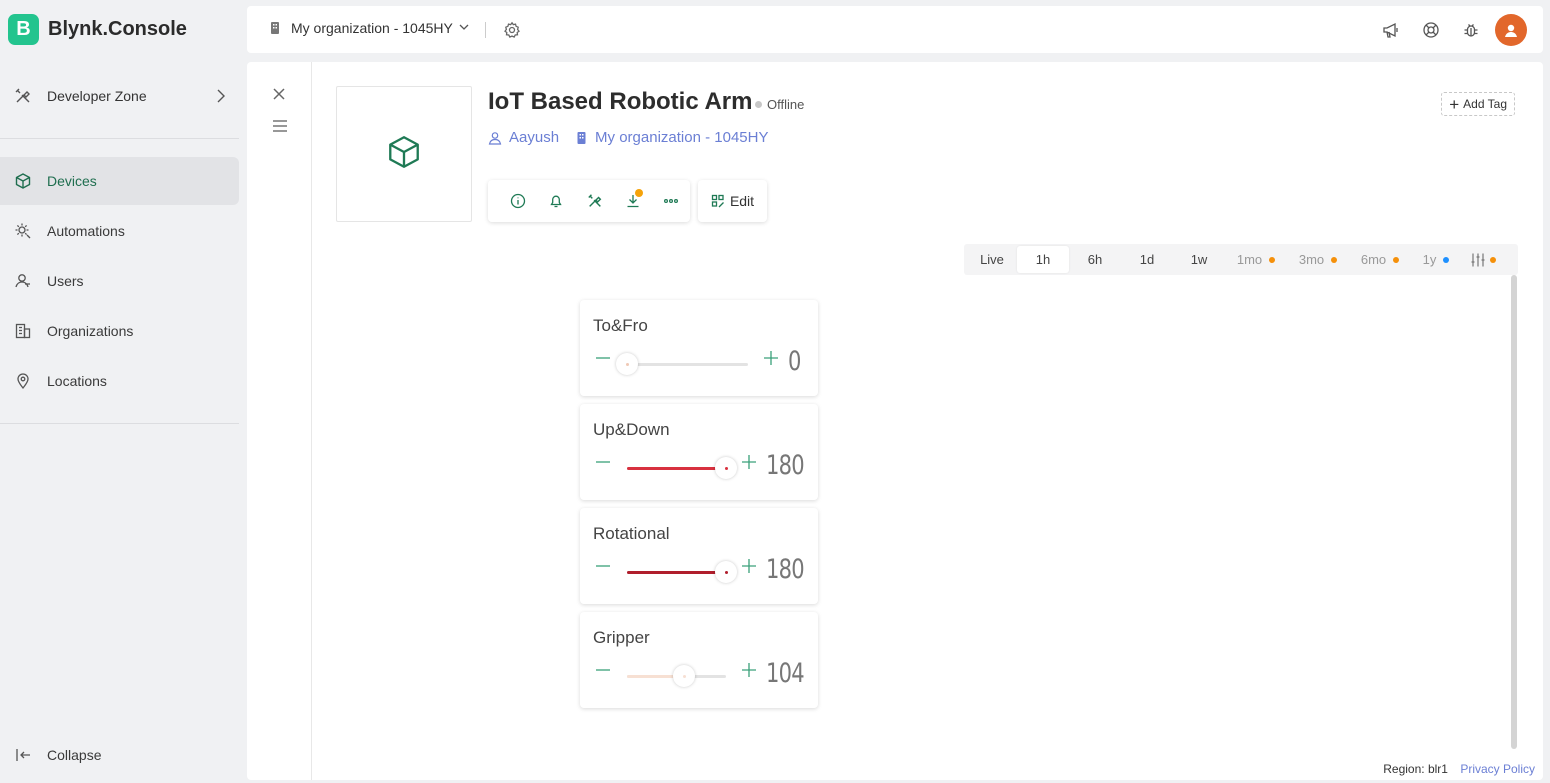 The image size is (1550, 783). Describe the element at coordinates (1373, 259) in the screenshot. I see `time-range-label: 6mo` at that location.